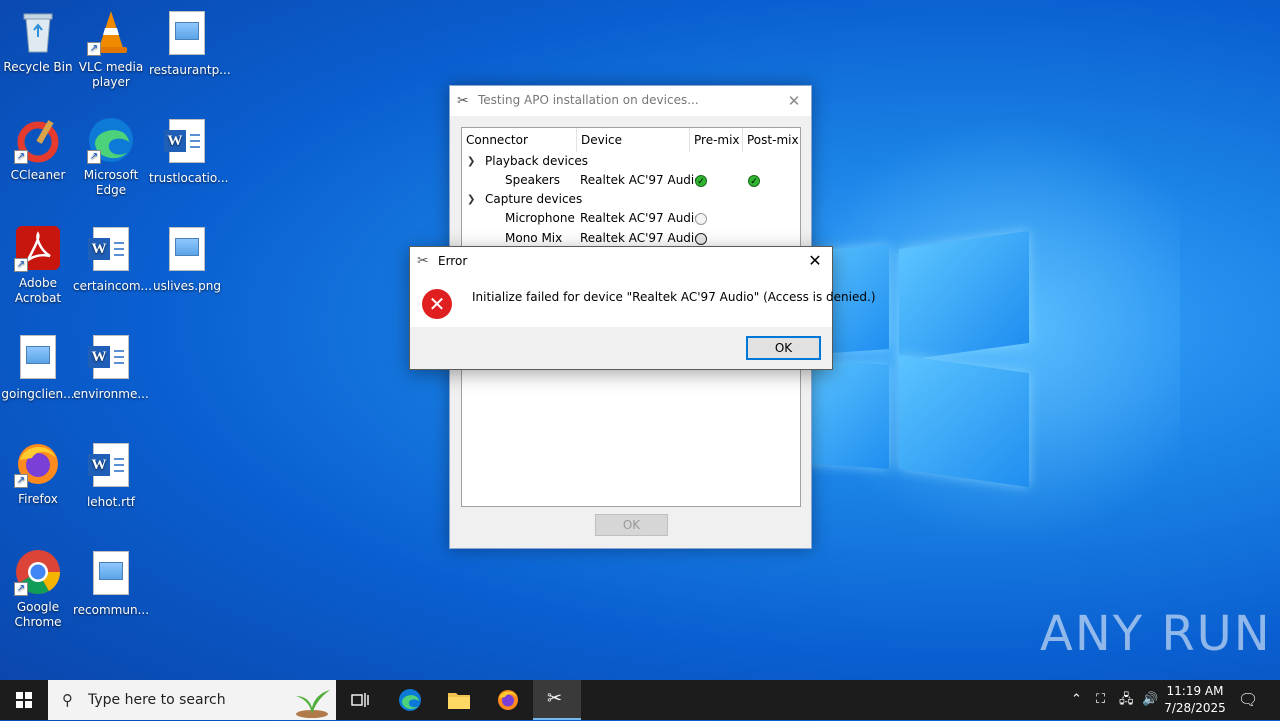  Describe the element at coordinates (437, 304) in the screenshot. I see `error-x-icon: ✕` at that location.